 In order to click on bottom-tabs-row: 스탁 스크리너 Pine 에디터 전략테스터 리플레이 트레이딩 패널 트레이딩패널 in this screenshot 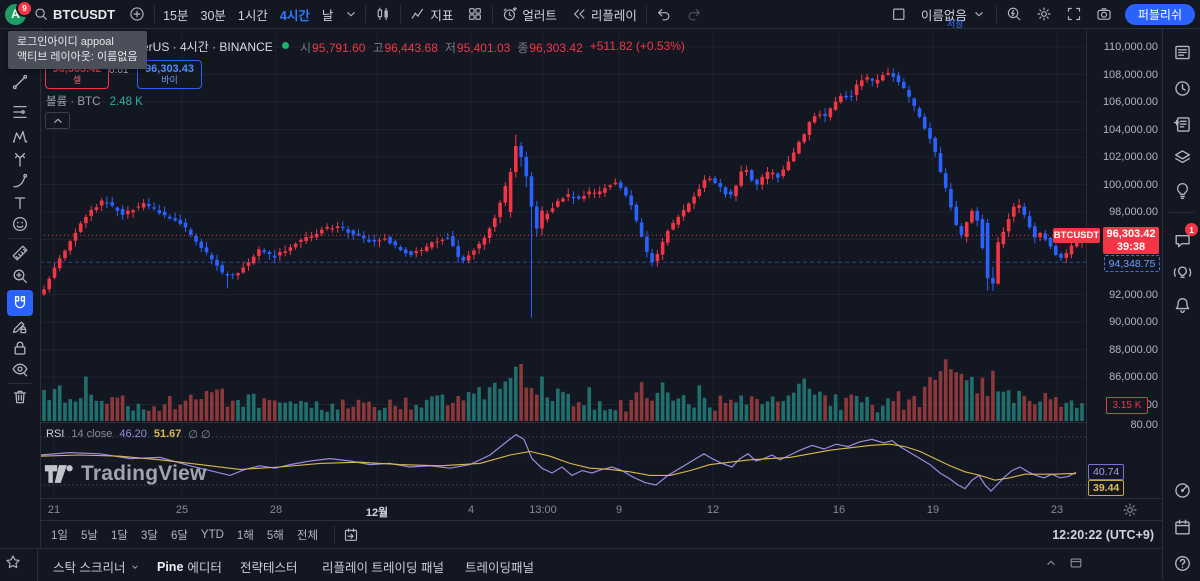, I will do `click(581, 564)`.